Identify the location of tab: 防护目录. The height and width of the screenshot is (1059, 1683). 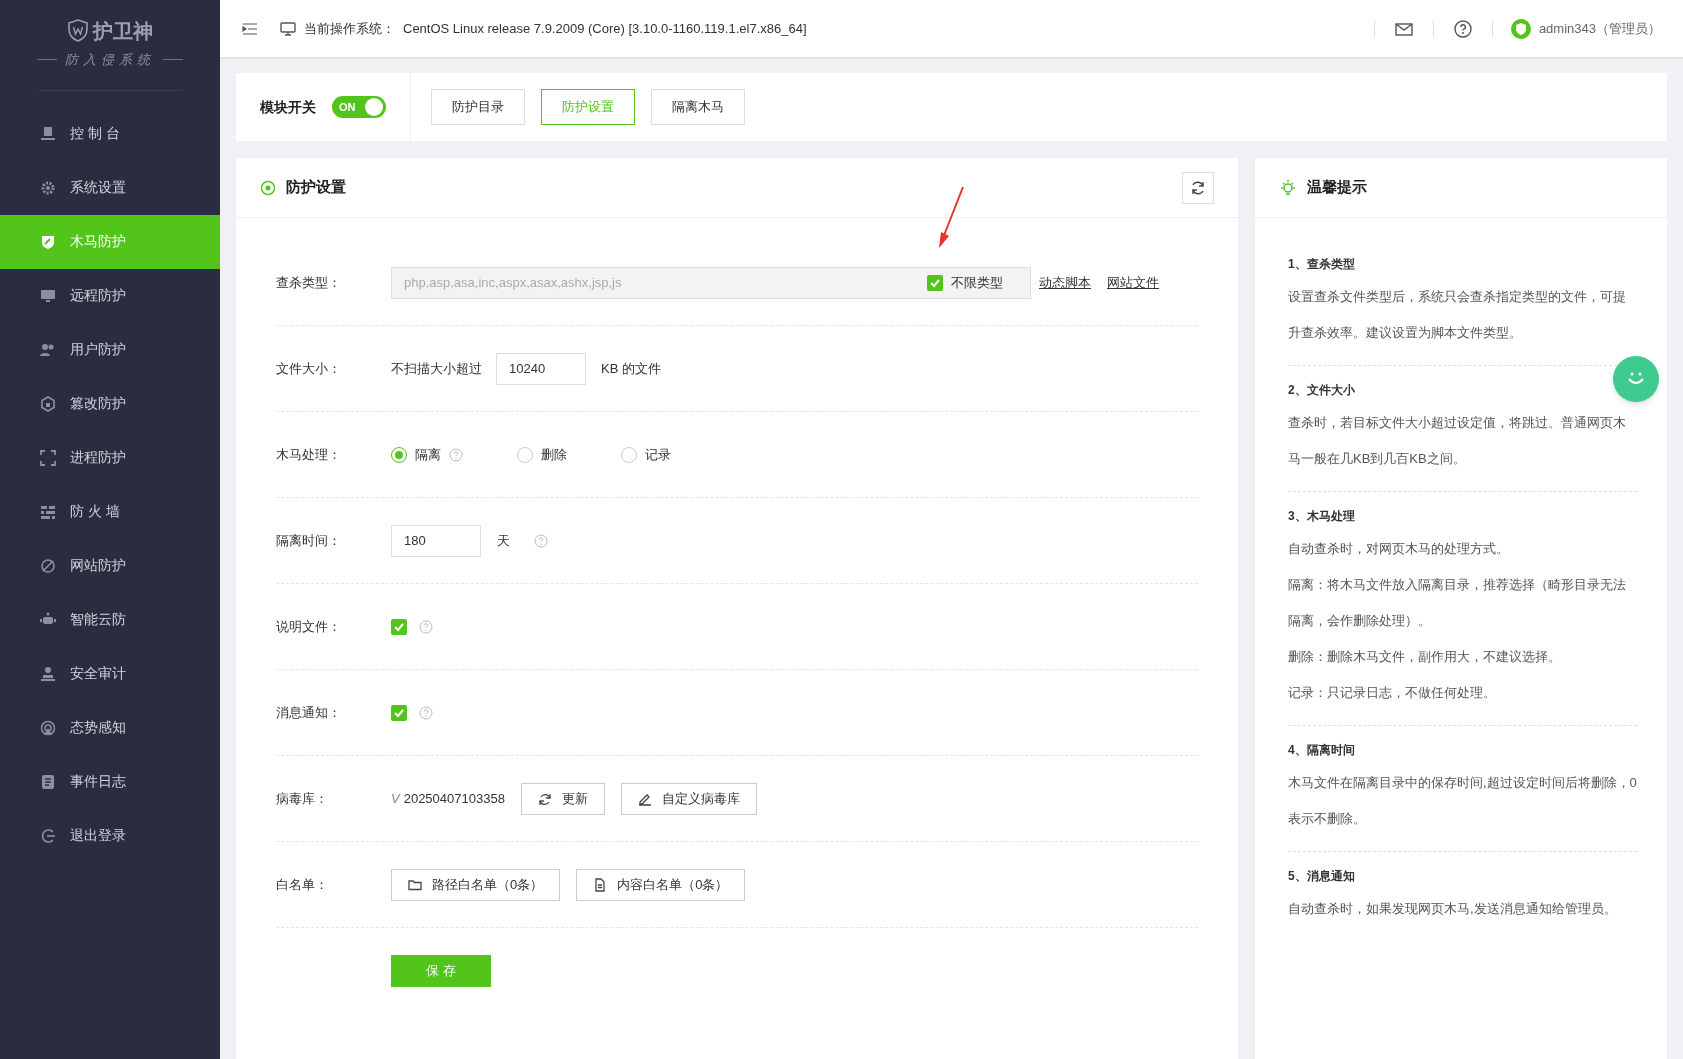
(478, 107).